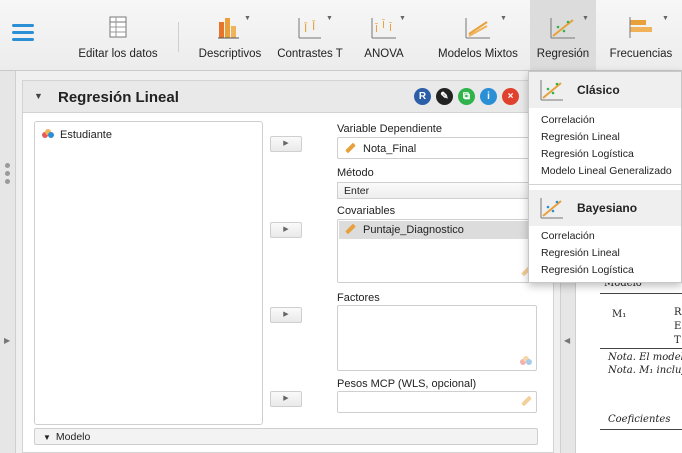 The width and height of the screenshot is (682, 453). What do you see at coordinates (7, 175) in the screenshot?
I see `drag-handle-icon` at bounding box center [7, 175].